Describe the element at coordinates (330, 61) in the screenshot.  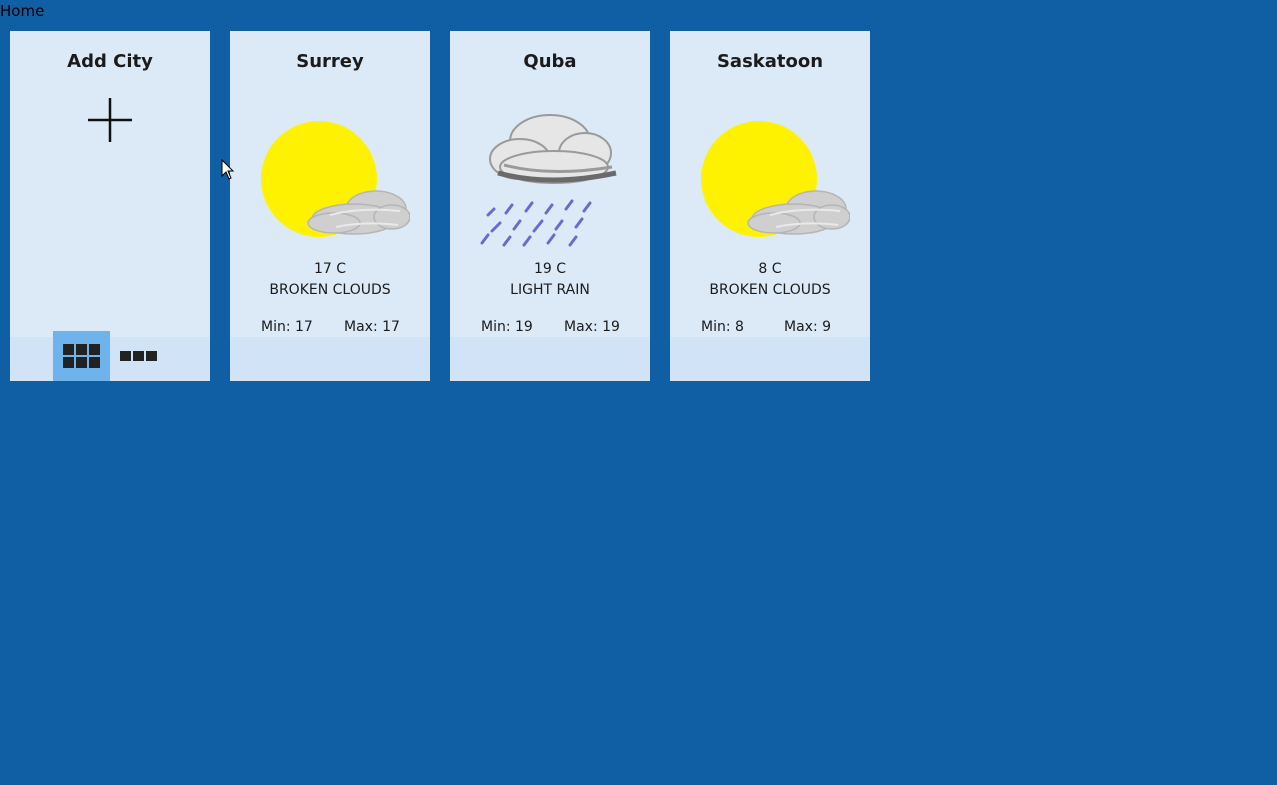
I see `city-name: Surrey` at that location.